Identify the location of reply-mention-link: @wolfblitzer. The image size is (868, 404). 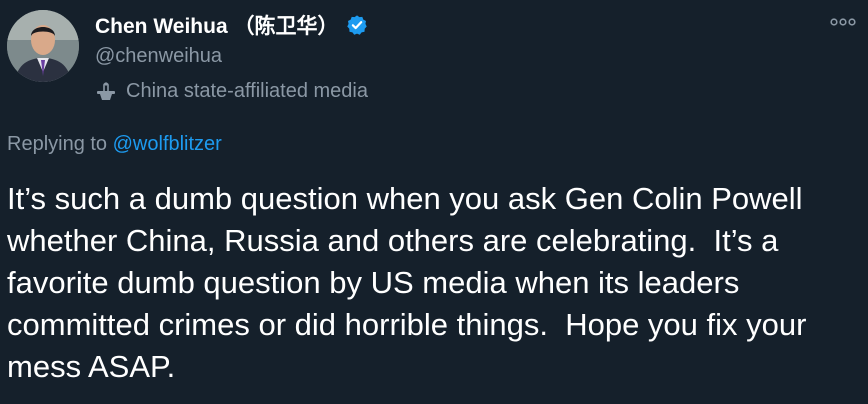
(167, 144).